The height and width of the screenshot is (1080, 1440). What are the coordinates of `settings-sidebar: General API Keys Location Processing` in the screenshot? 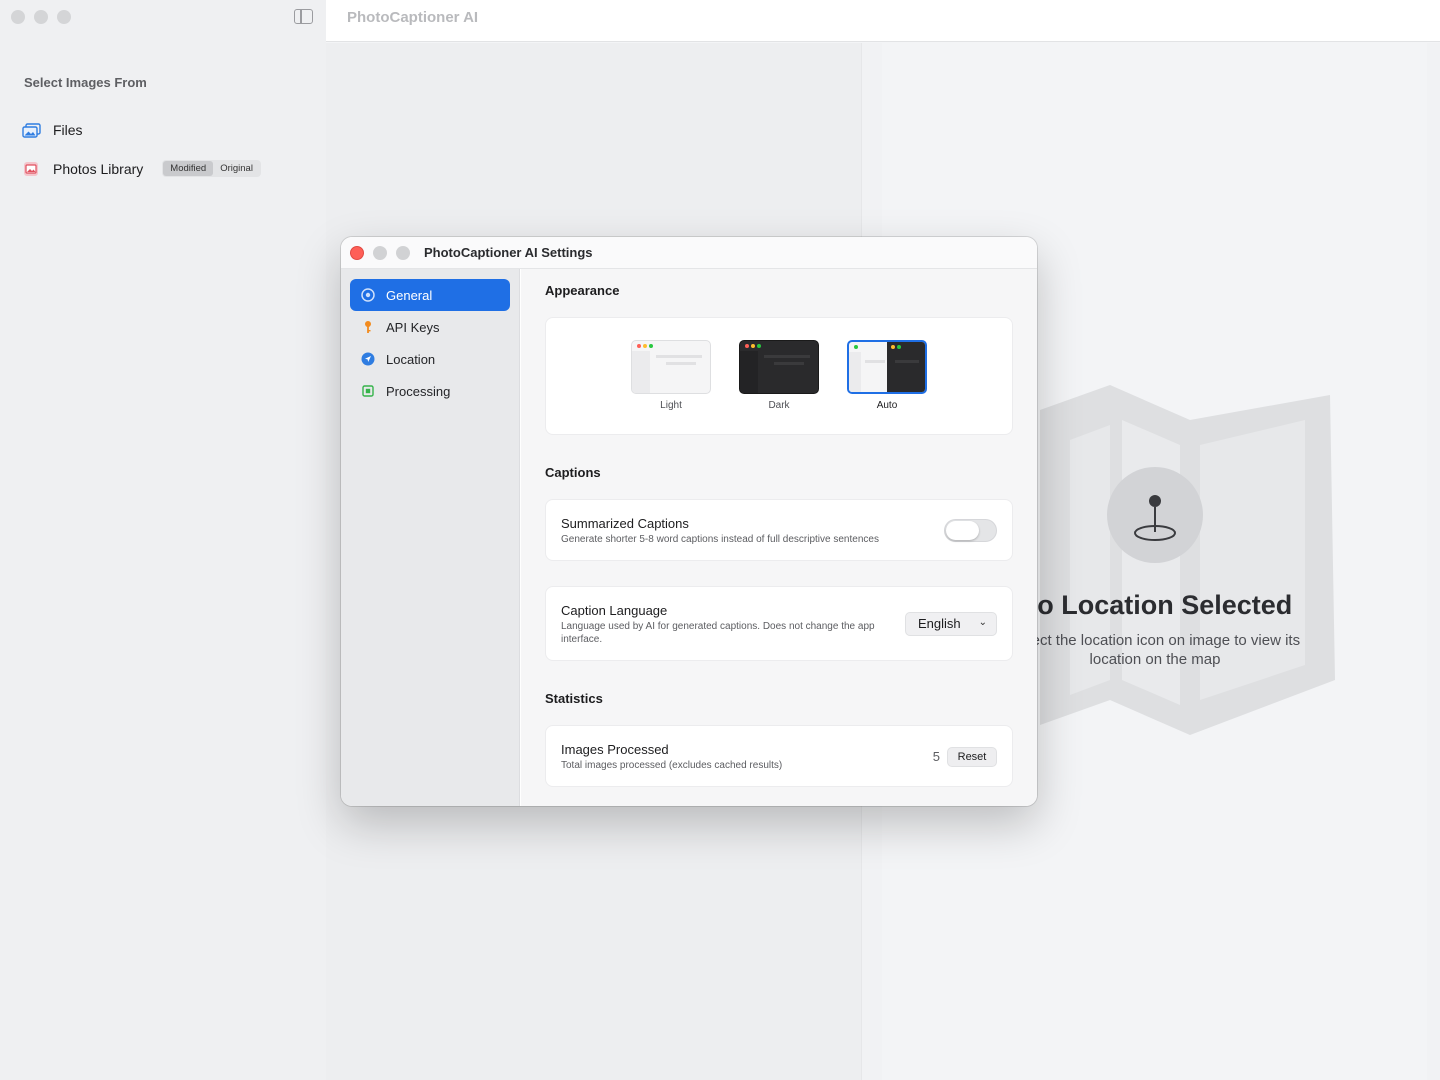 It's located at (430, 537).